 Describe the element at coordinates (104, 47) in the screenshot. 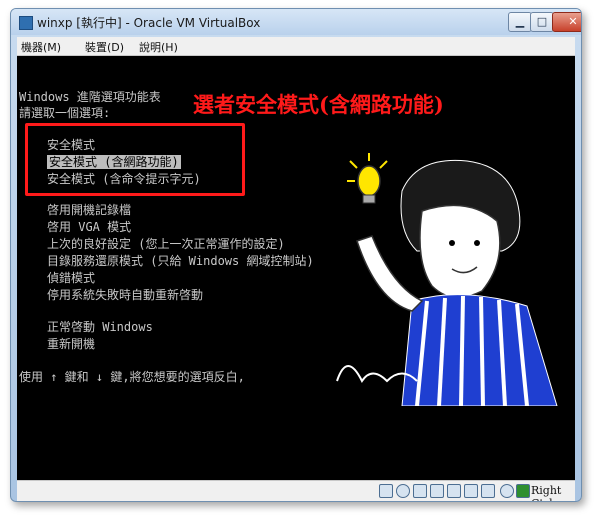

I see `menu-devices: 裝置(D)` at that location.